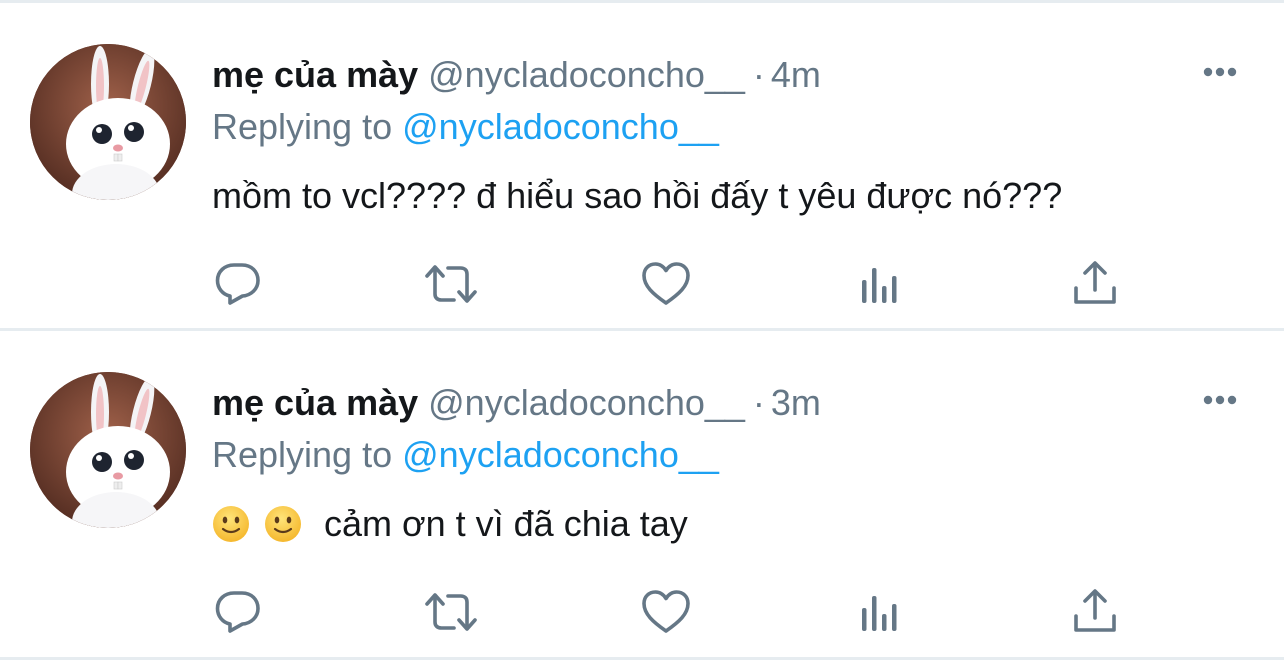 This screenshot has height=660, width=1284. I want to click on timestamp: 4m, so click(796, 74).